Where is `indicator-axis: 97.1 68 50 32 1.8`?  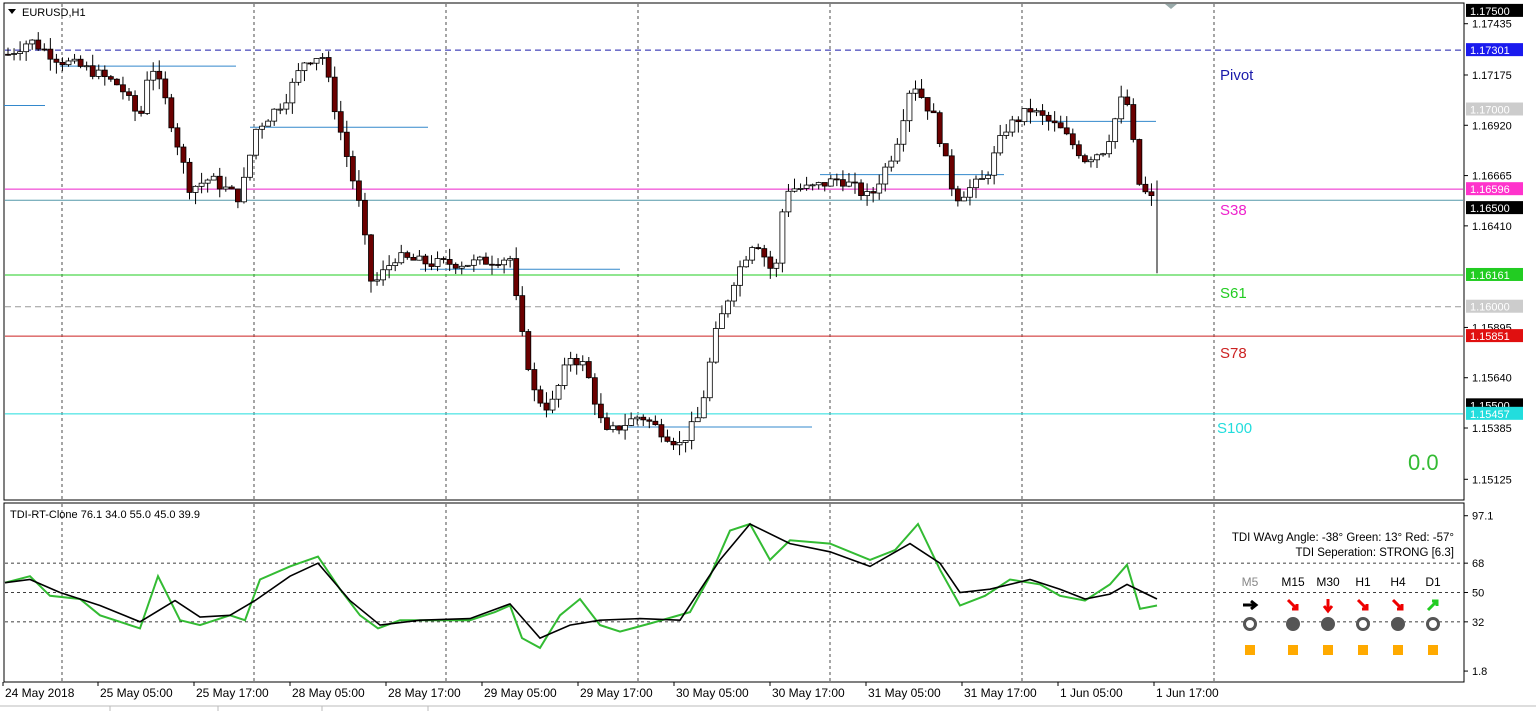 indicator-axis: 97.1 68 50 32 1.8 is located at coordinates (1478, 594).